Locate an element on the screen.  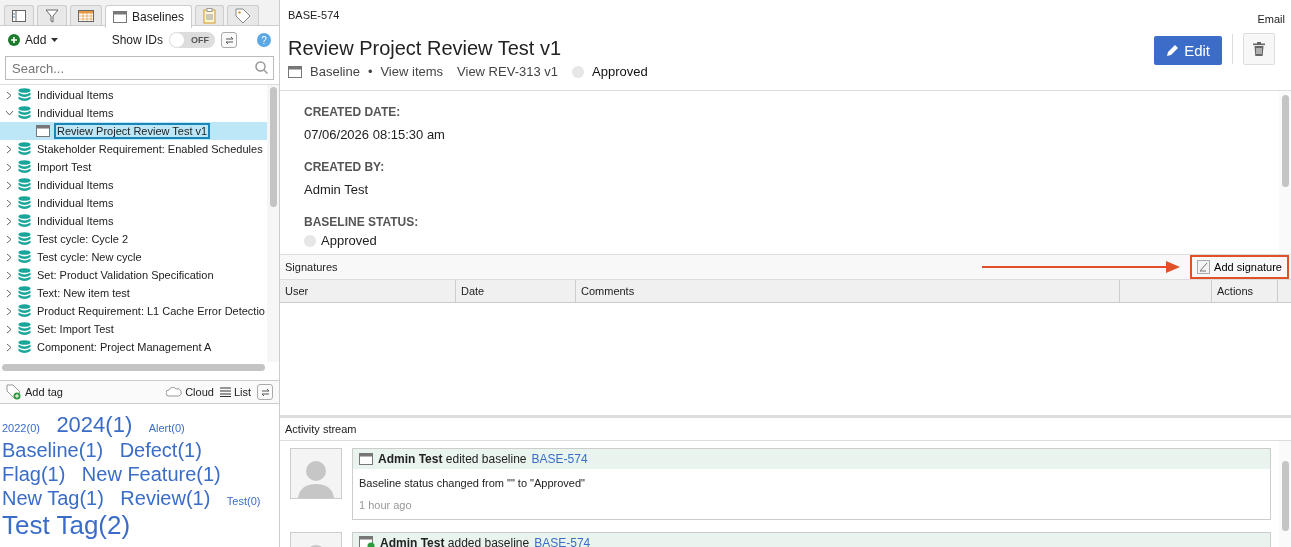
timestamp: 1 hour ago is located at coordinates (385, 505).